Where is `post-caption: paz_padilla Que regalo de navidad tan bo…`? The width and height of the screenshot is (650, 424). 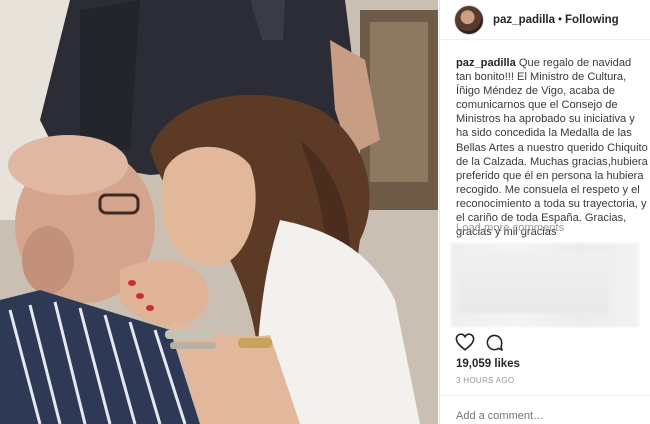 post-caption: paz_padilla Que regalo de navidad tan bo… is located at coordinates (552, 147).